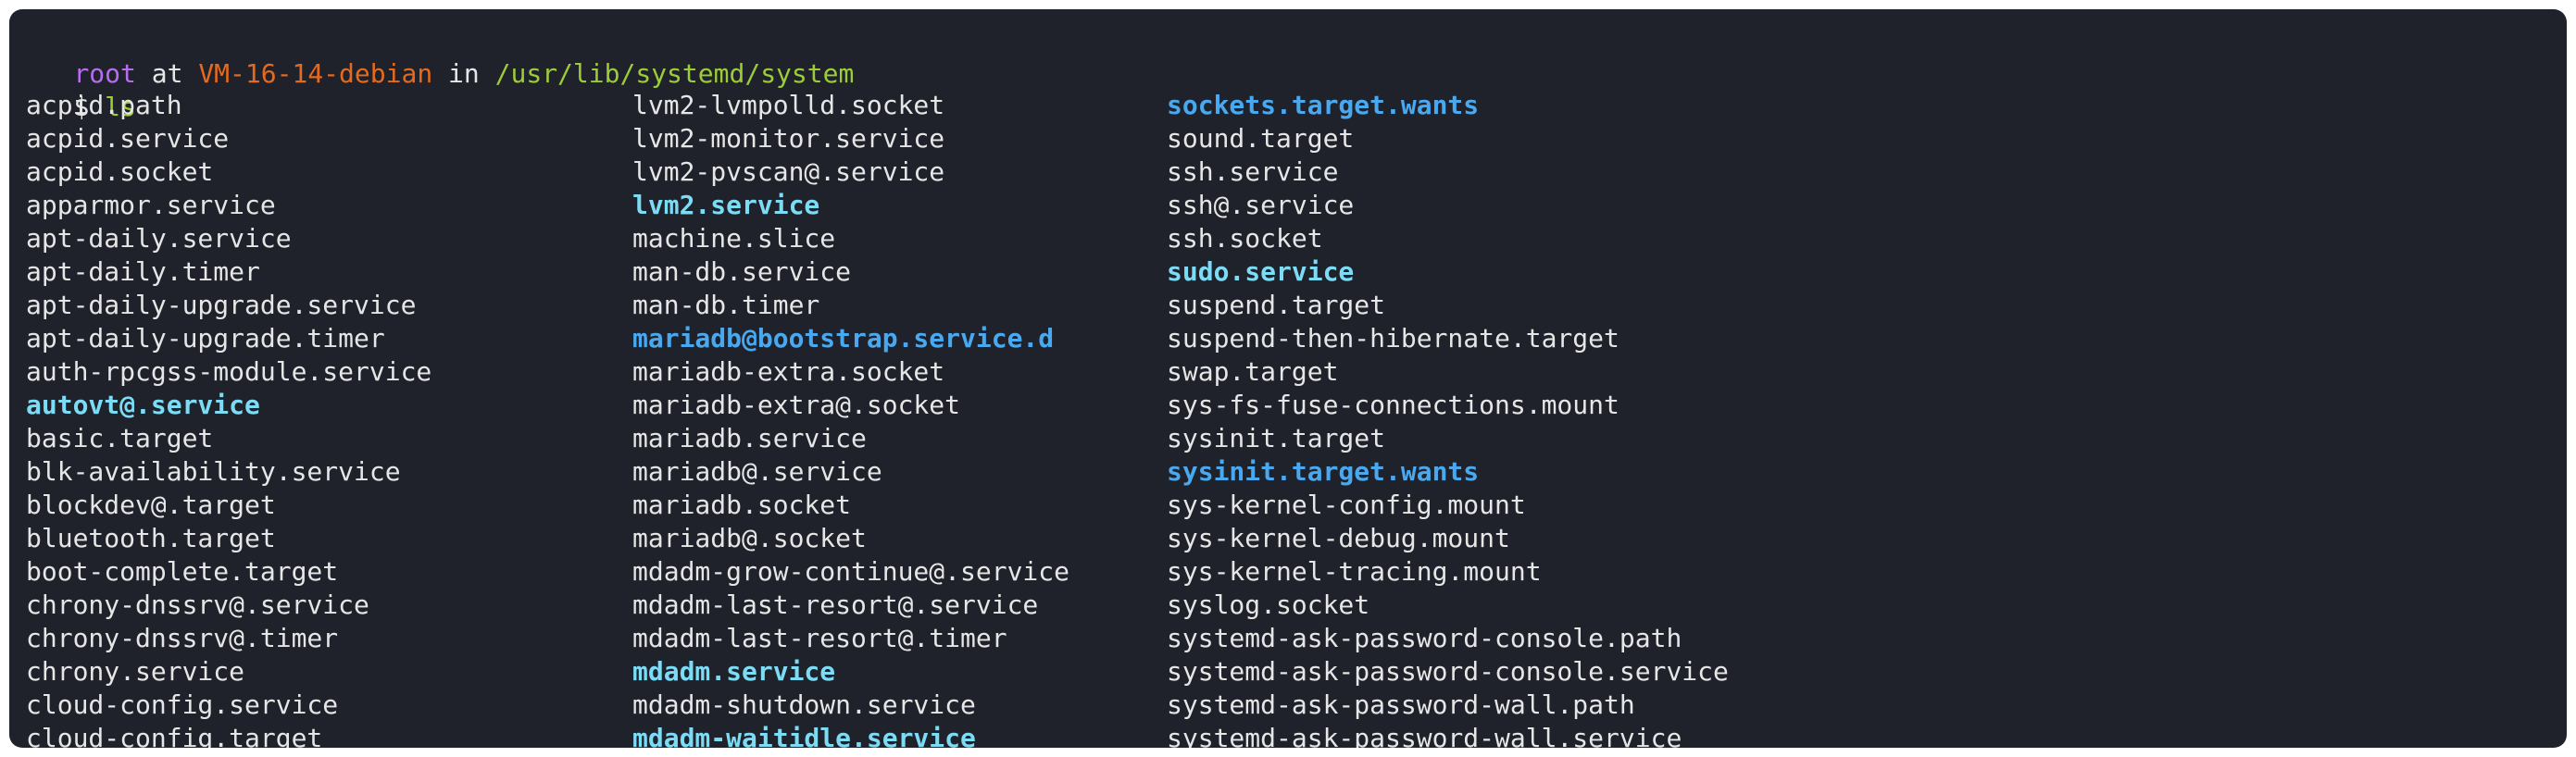  Describe the element at coordinates (1354, 571) in the screenshot. I see `listing-file-entry: sys-kernel-tracing.mount` at that location.